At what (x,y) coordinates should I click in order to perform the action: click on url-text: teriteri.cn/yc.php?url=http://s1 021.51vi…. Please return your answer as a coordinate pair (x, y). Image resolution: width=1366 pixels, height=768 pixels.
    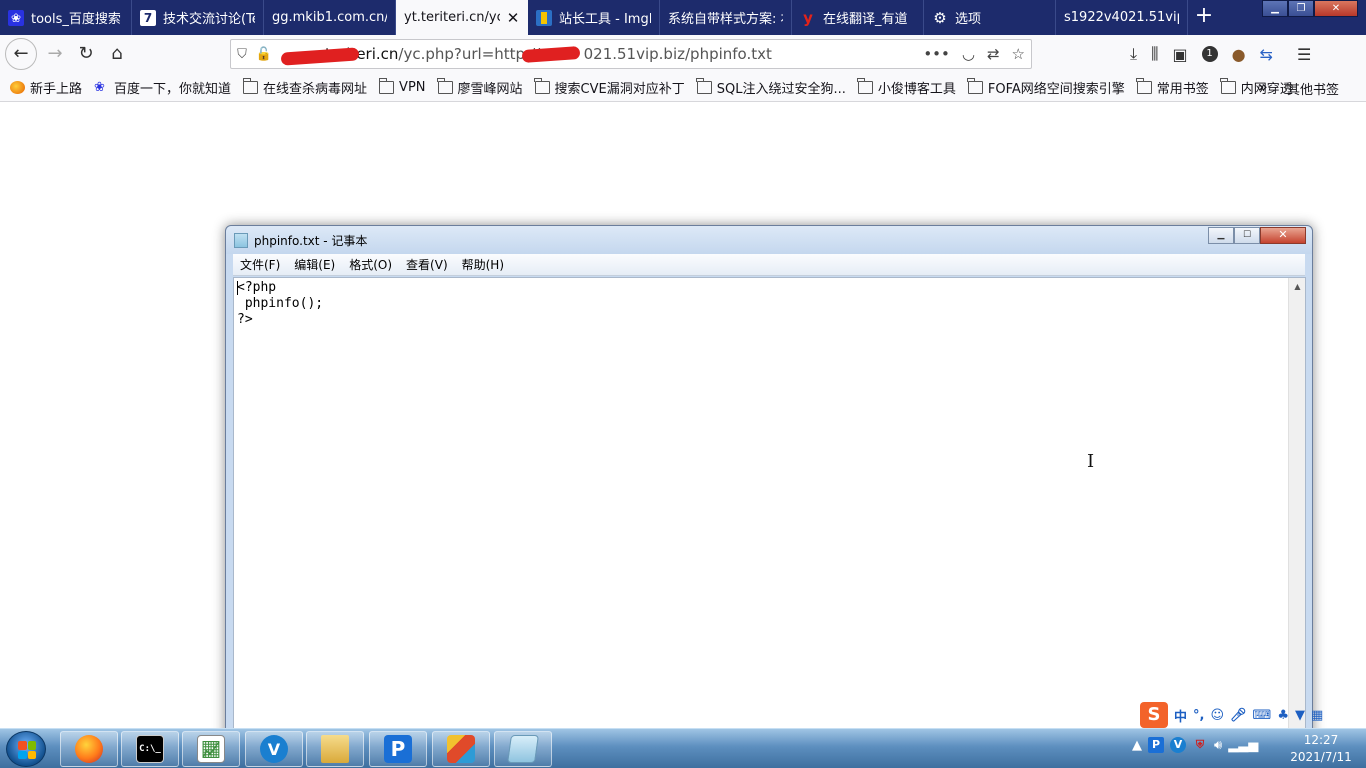
    Looking at the image, I should click on (525, 55).